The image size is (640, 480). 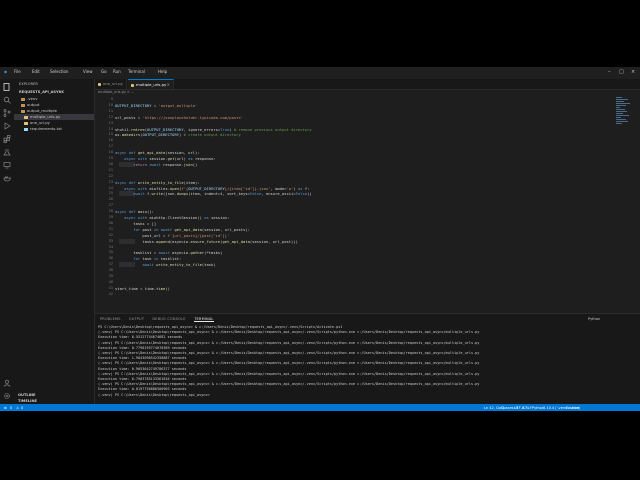 What do you see at coordinates (110, 211) in the screenshot?
I see `line-number: 28` at bounding box center [110, 211].